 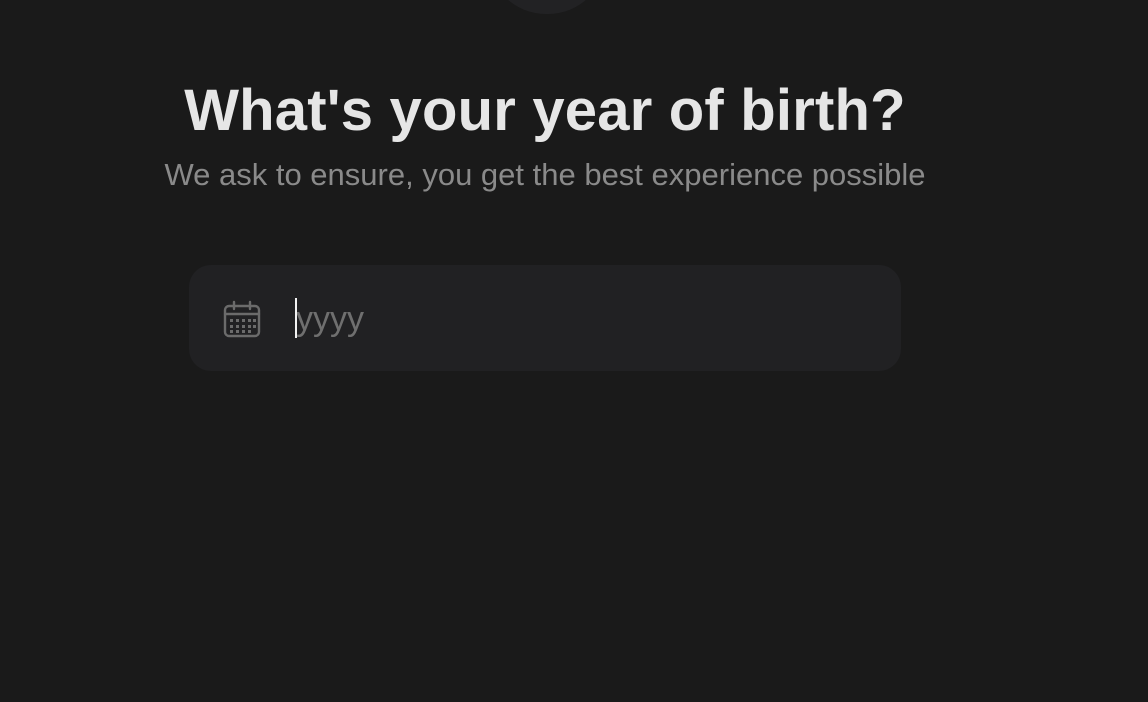 What do you see at coordinates (545, 110) in the screenshot?
I see `page-title: What's your year of birth?` at bounding box center [545, 110].